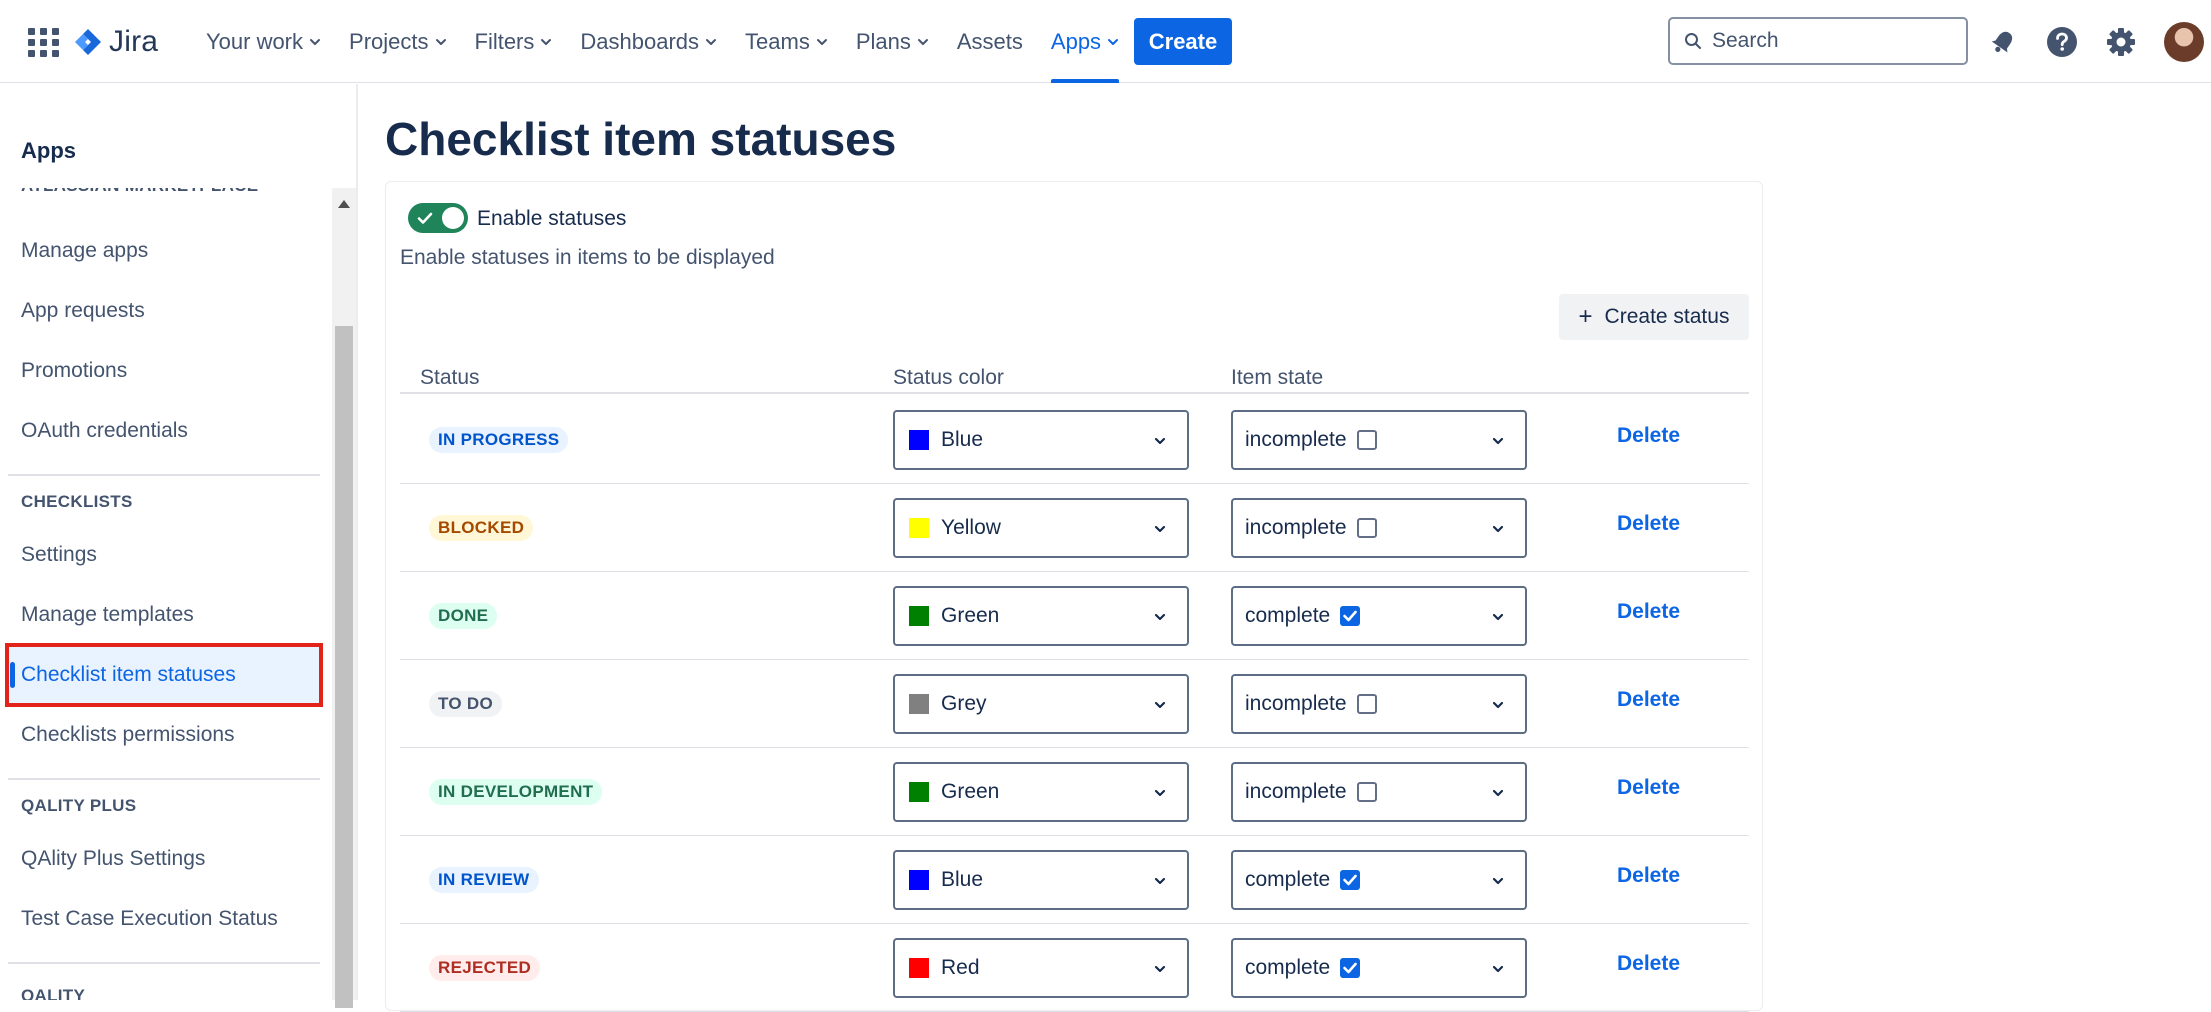 Image resolution: width=2211 pixels, height=1012 pixels. Describe the element at coordinates (450, 377) in the screenshot. I see `column-header-status: Status` at that location.